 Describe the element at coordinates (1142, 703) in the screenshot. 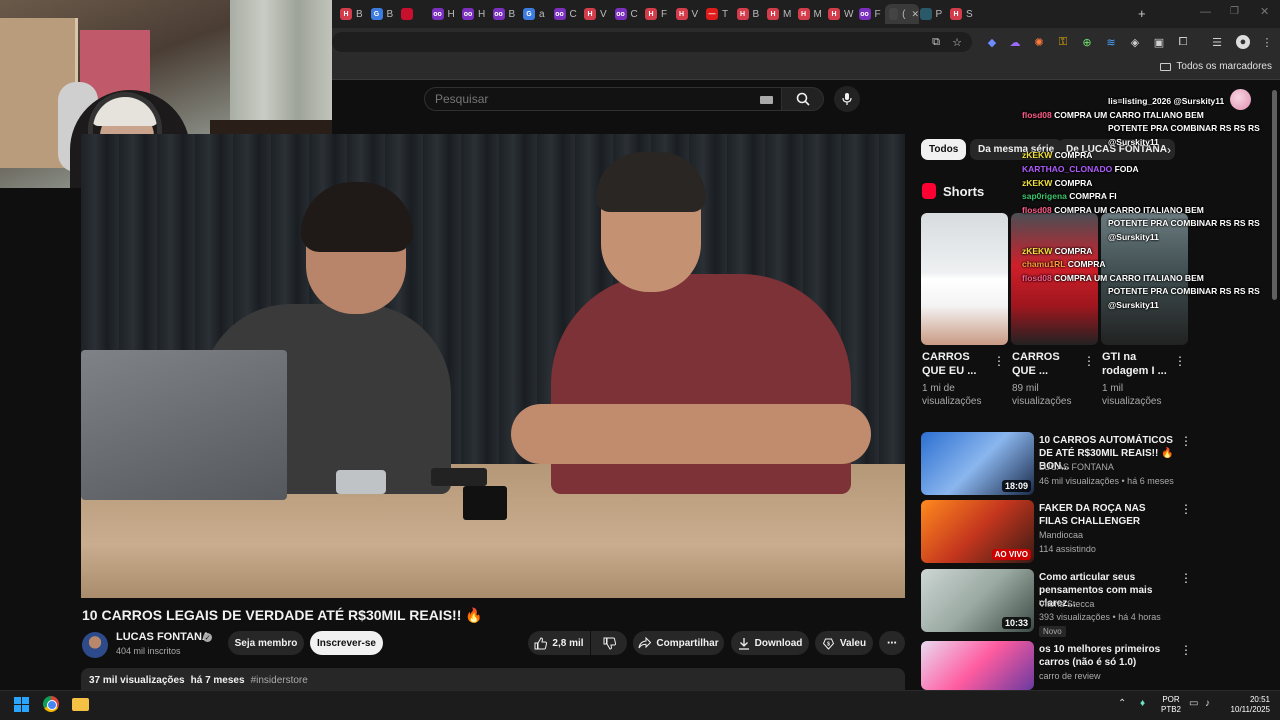

I see `tray-app-icon: ♦` at that location.